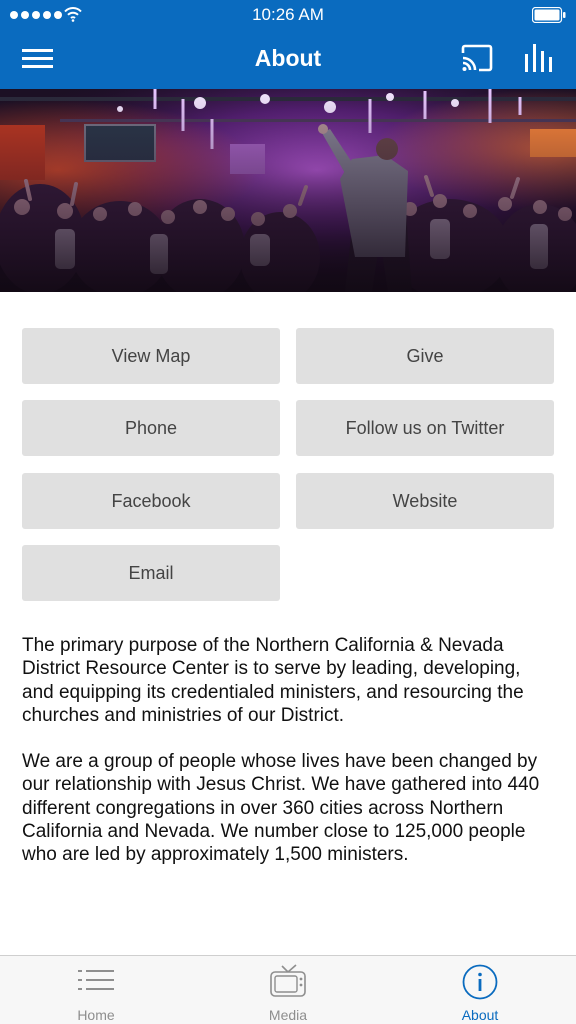 The height and width of the screenshot is (1024, 576). Describe the element at coordinates (425, 428) in the screenshot. I see `follow-twitter-button: Follow us on Twitter` at that location.